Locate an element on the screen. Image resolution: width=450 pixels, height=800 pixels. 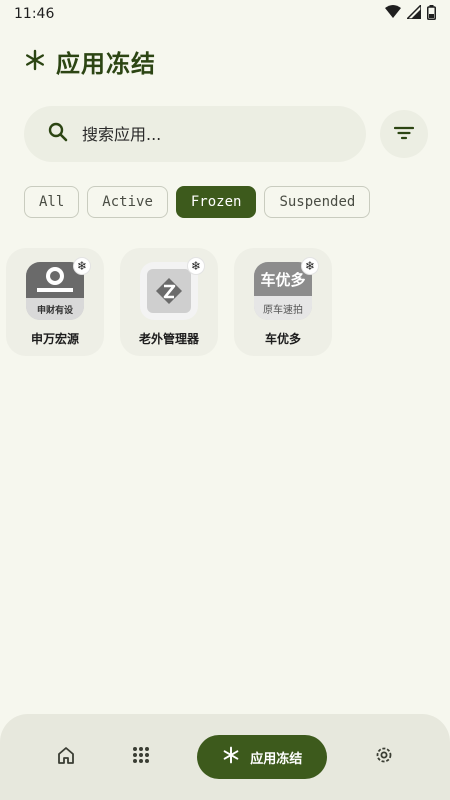
filter-icon is located at coordinates (404, 134).